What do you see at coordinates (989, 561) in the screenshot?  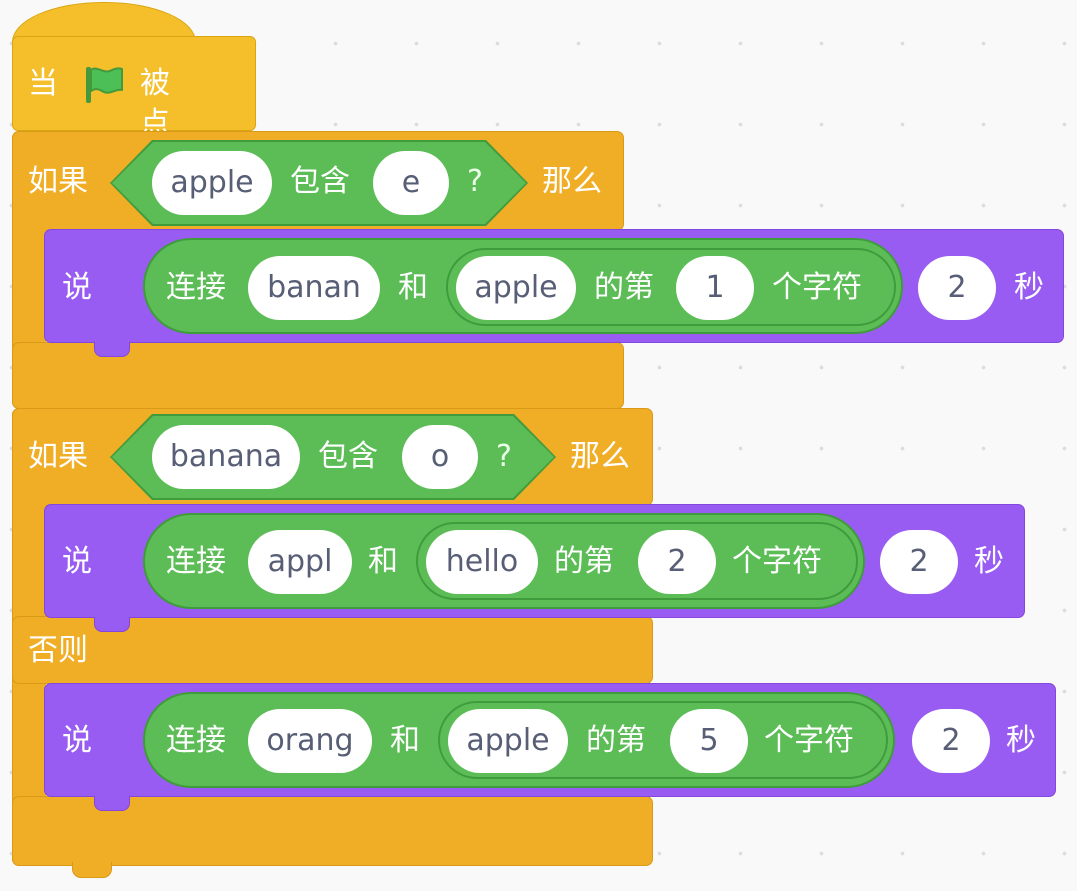 I see `say2-seconds-unit: 秒` at bounding box center [989, 561].